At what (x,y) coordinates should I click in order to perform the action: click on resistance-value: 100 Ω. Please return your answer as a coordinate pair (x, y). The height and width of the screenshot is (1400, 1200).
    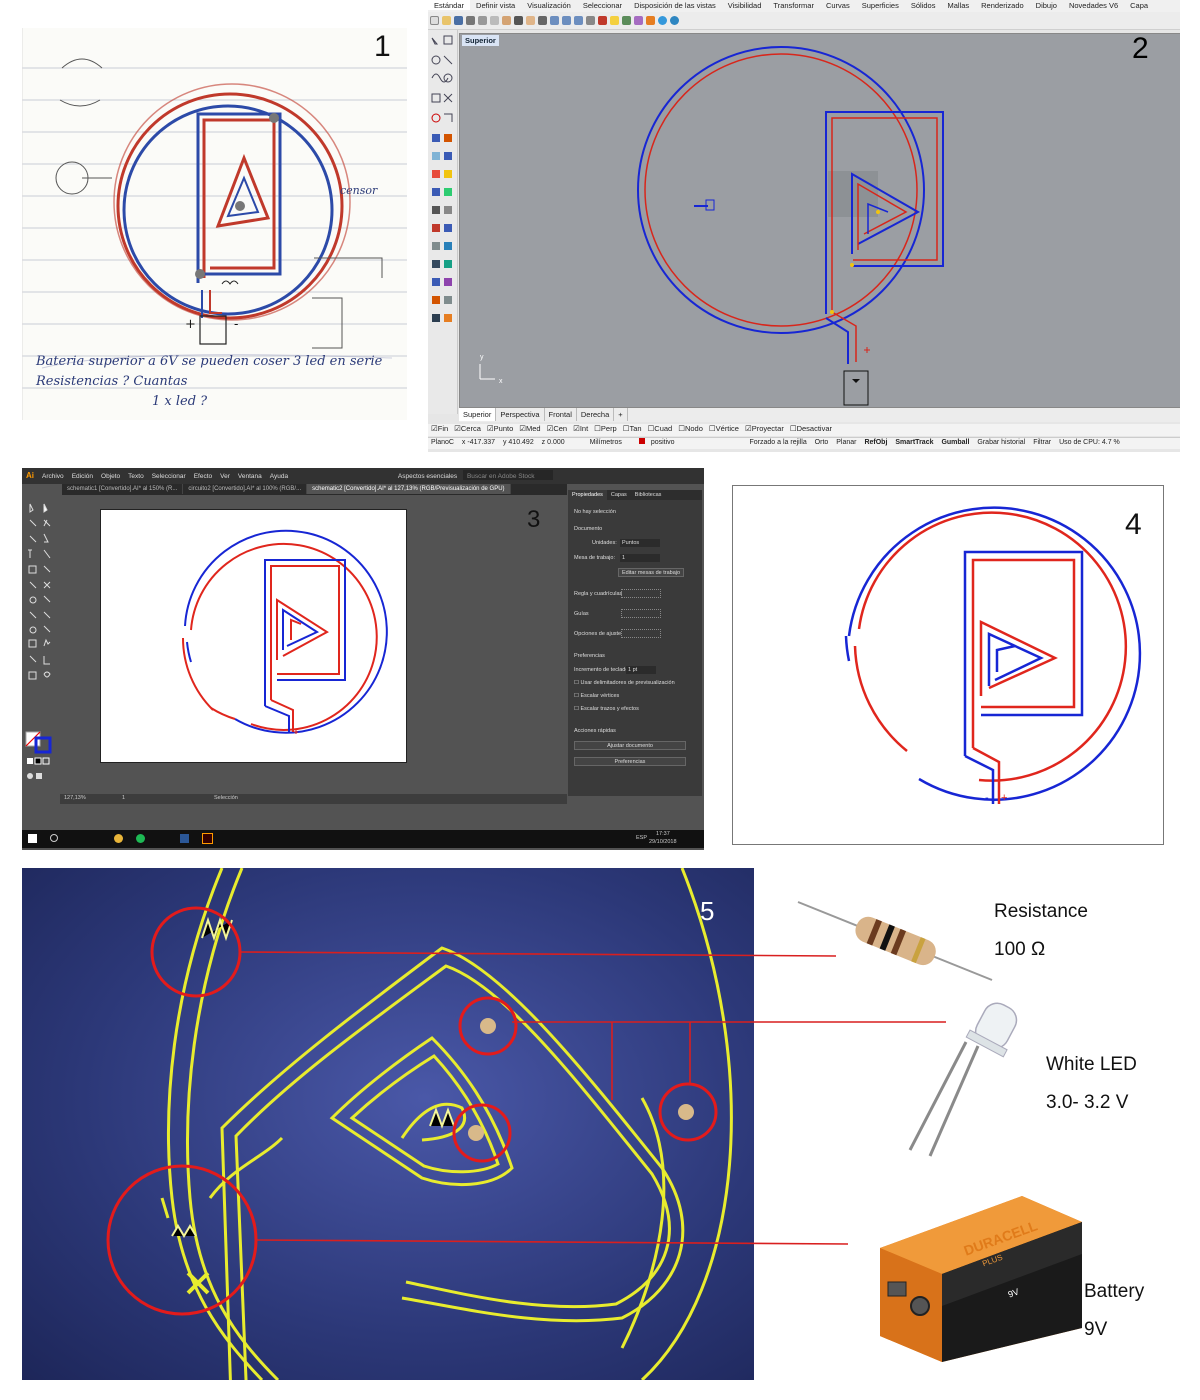
    Looking at the image, I should click on (1020, 949).